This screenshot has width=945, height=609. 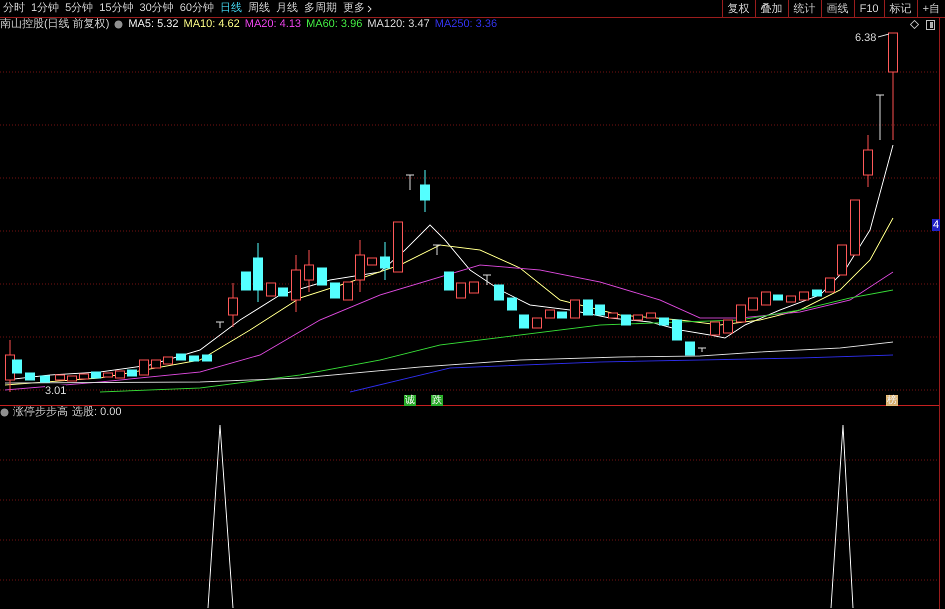 I want to click on axis-label: 4, so click(x=936, y=225).